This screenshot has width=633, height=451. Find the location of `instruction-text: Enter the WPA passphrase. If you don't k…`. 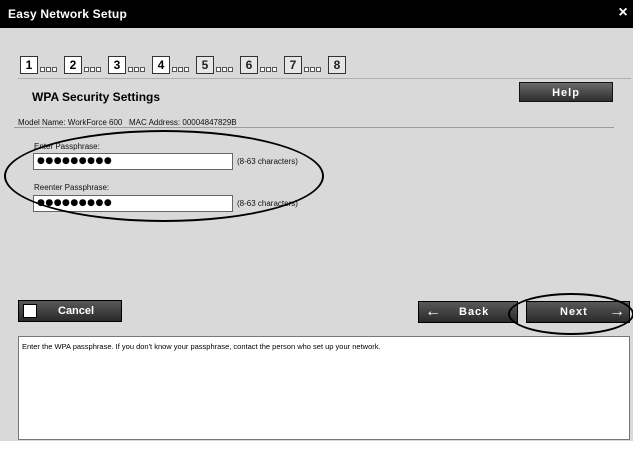

instruction-text: Enter the WPA passphrase. If you don't k… is located at coordinates (201, 346).